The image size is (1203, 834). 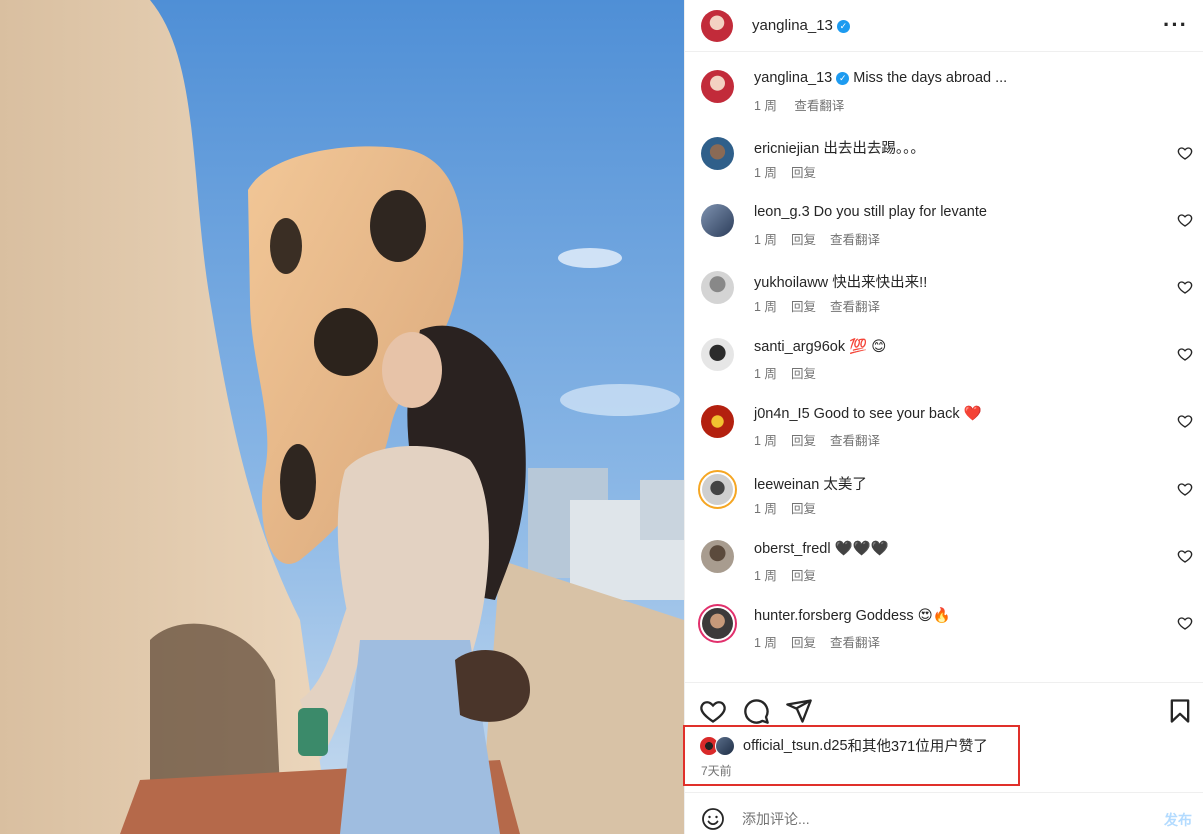 What do you see at coordinates (944, 634) in the screenshot?
I see `comment-row: hunter.forsberg Goddess 😍🔥 1 周回复 查看翻译` at bounding box center [944, 634].